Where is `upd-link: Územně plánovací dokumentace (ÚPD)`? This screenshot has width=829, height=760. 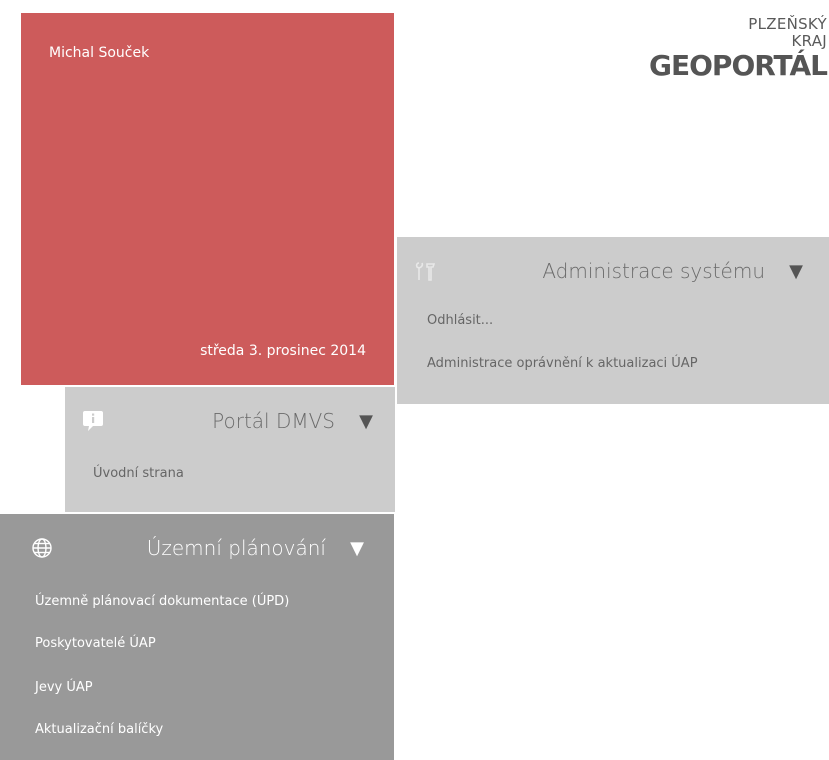
upd-link: Územně plánovací dokumentace (ÚPD) is located at coordinates (162, 601).